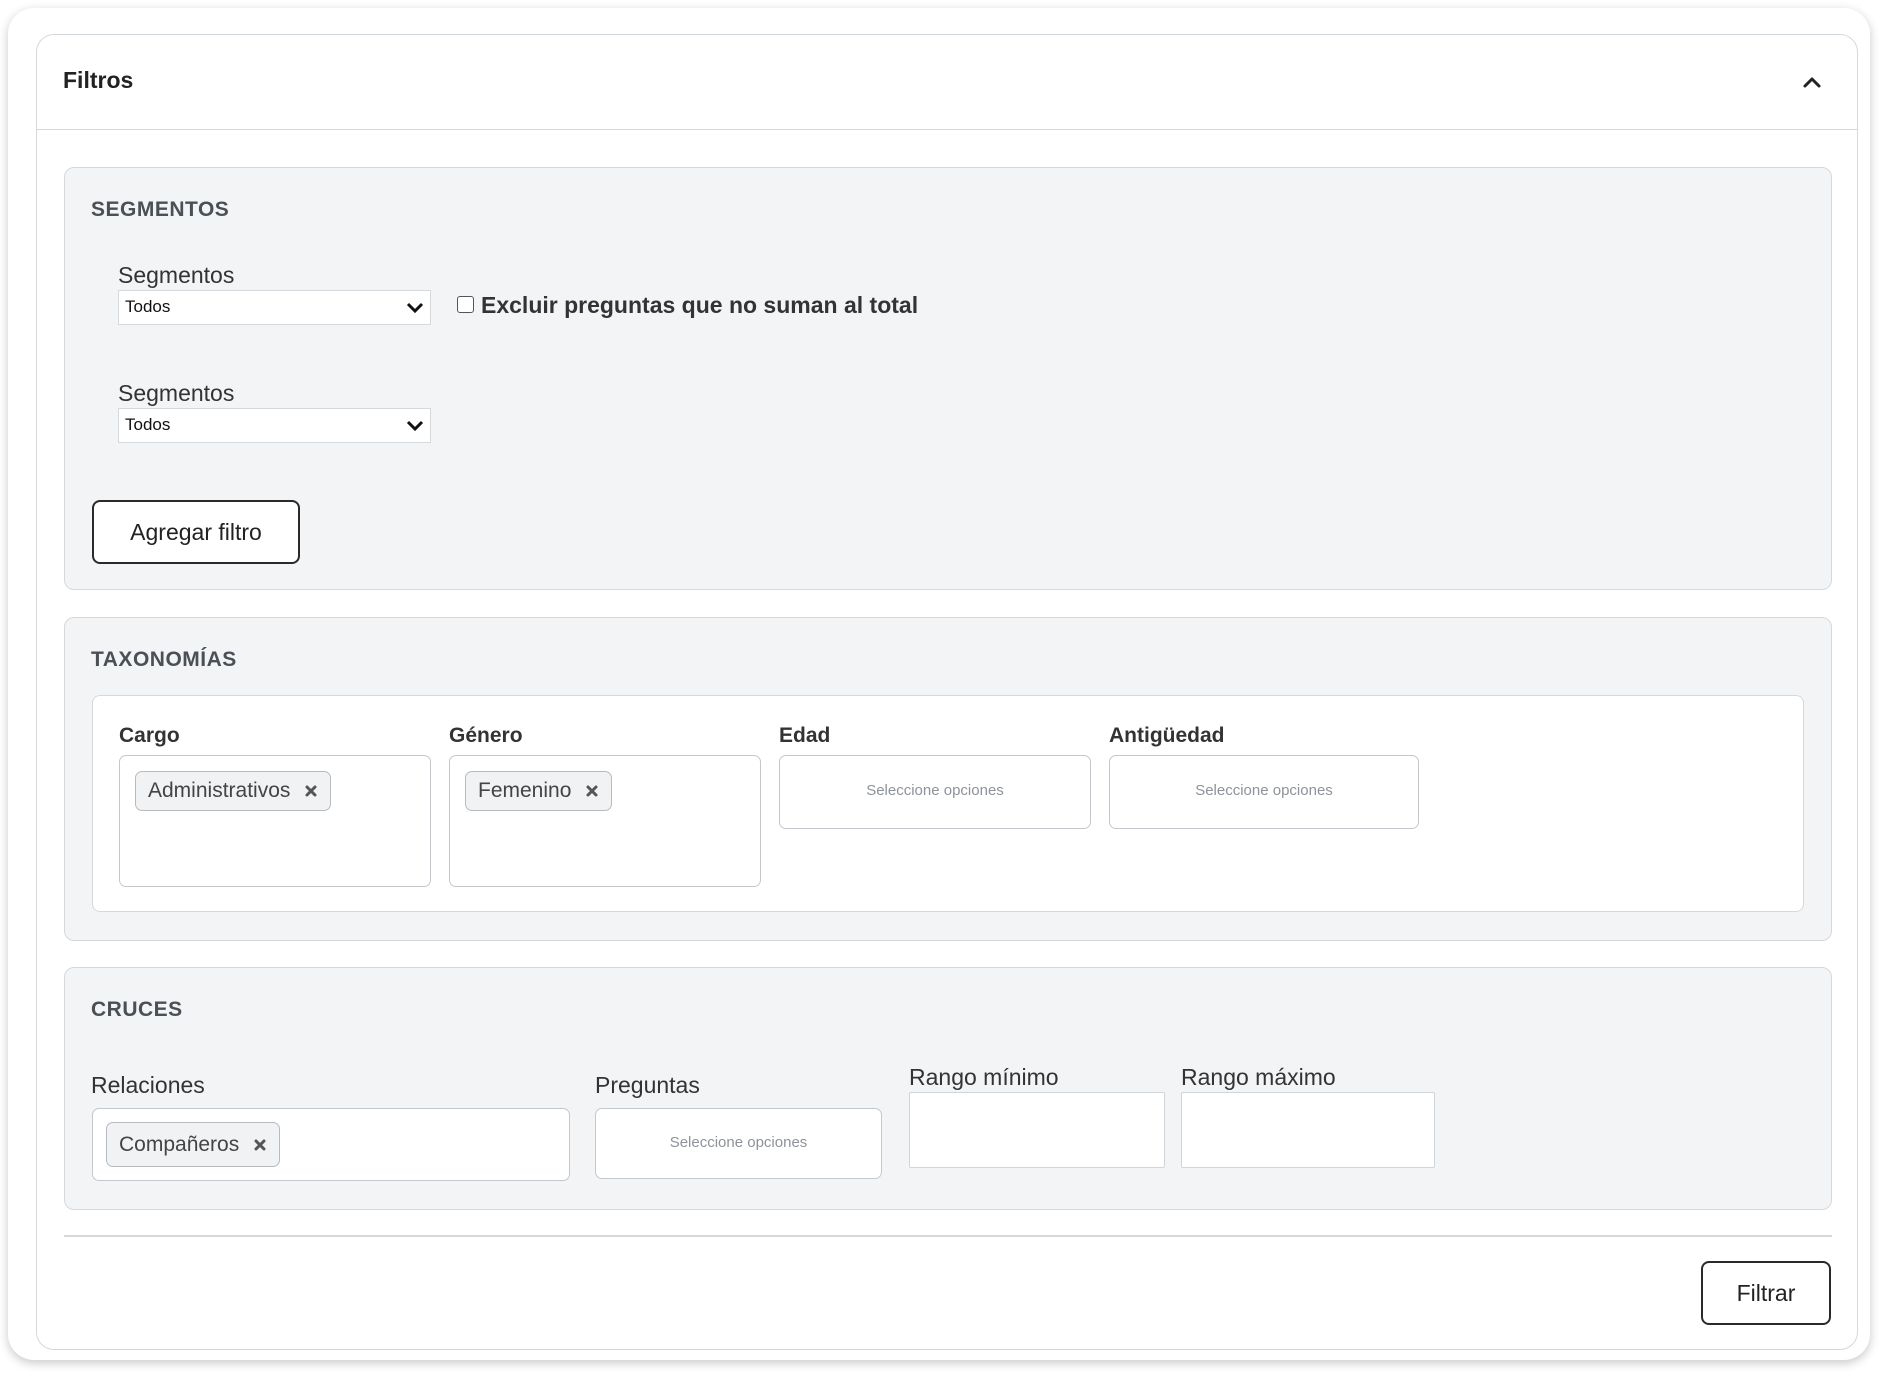  Describe the element at coordinates (1766, 1293) in the screenshot. I see `filter-button: Filtrar` at that location.